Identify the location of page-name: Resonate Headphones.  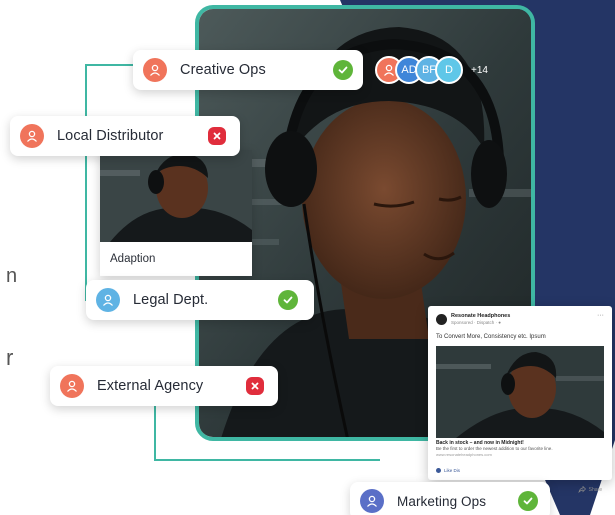
(481, 316).